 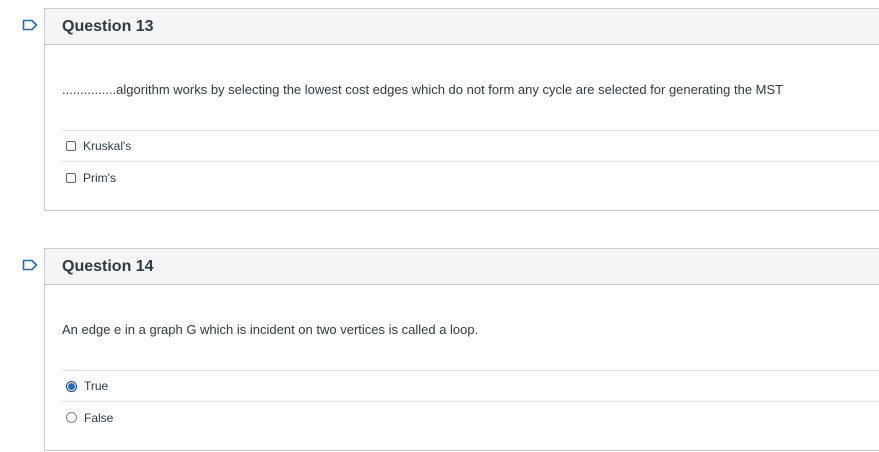 I want to click on flag-question-13-icon, so click(x=30, y=25).